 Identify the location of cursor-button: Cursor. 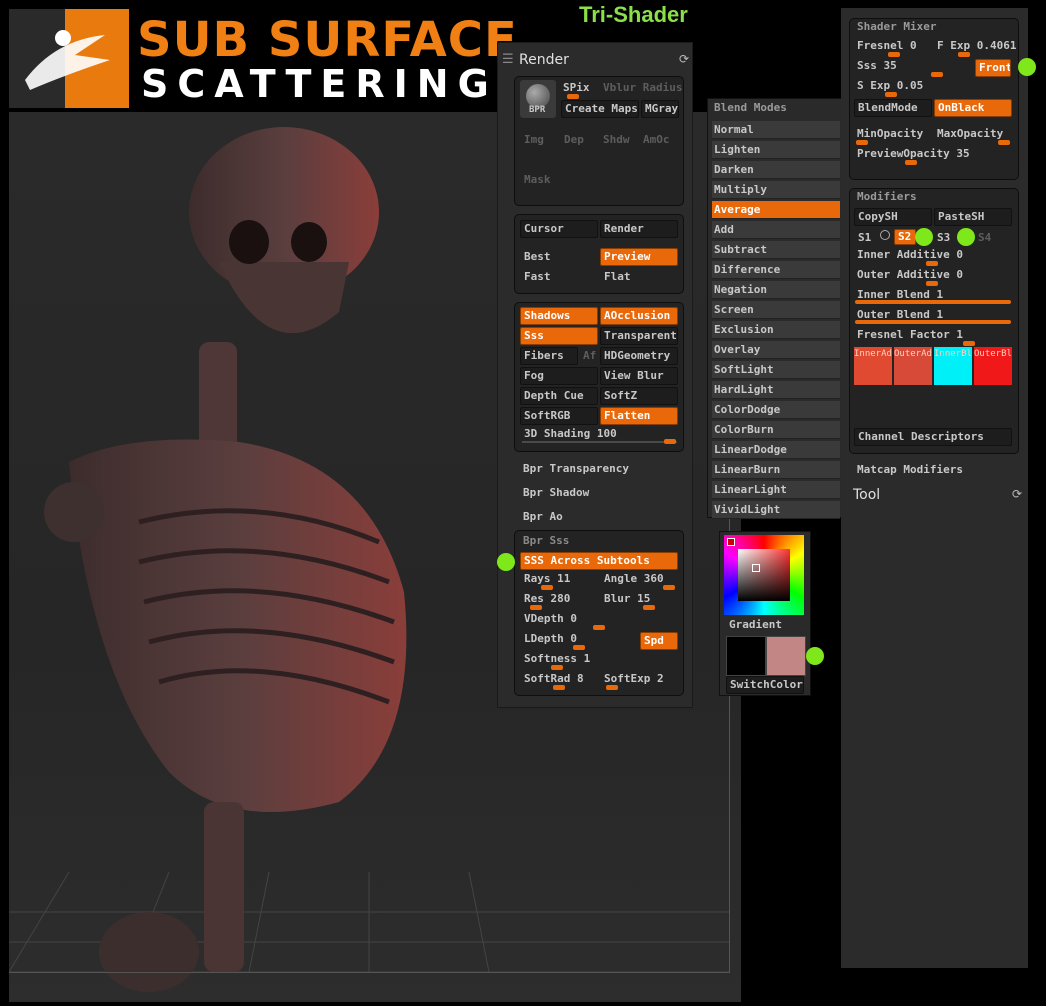
(559, 229).